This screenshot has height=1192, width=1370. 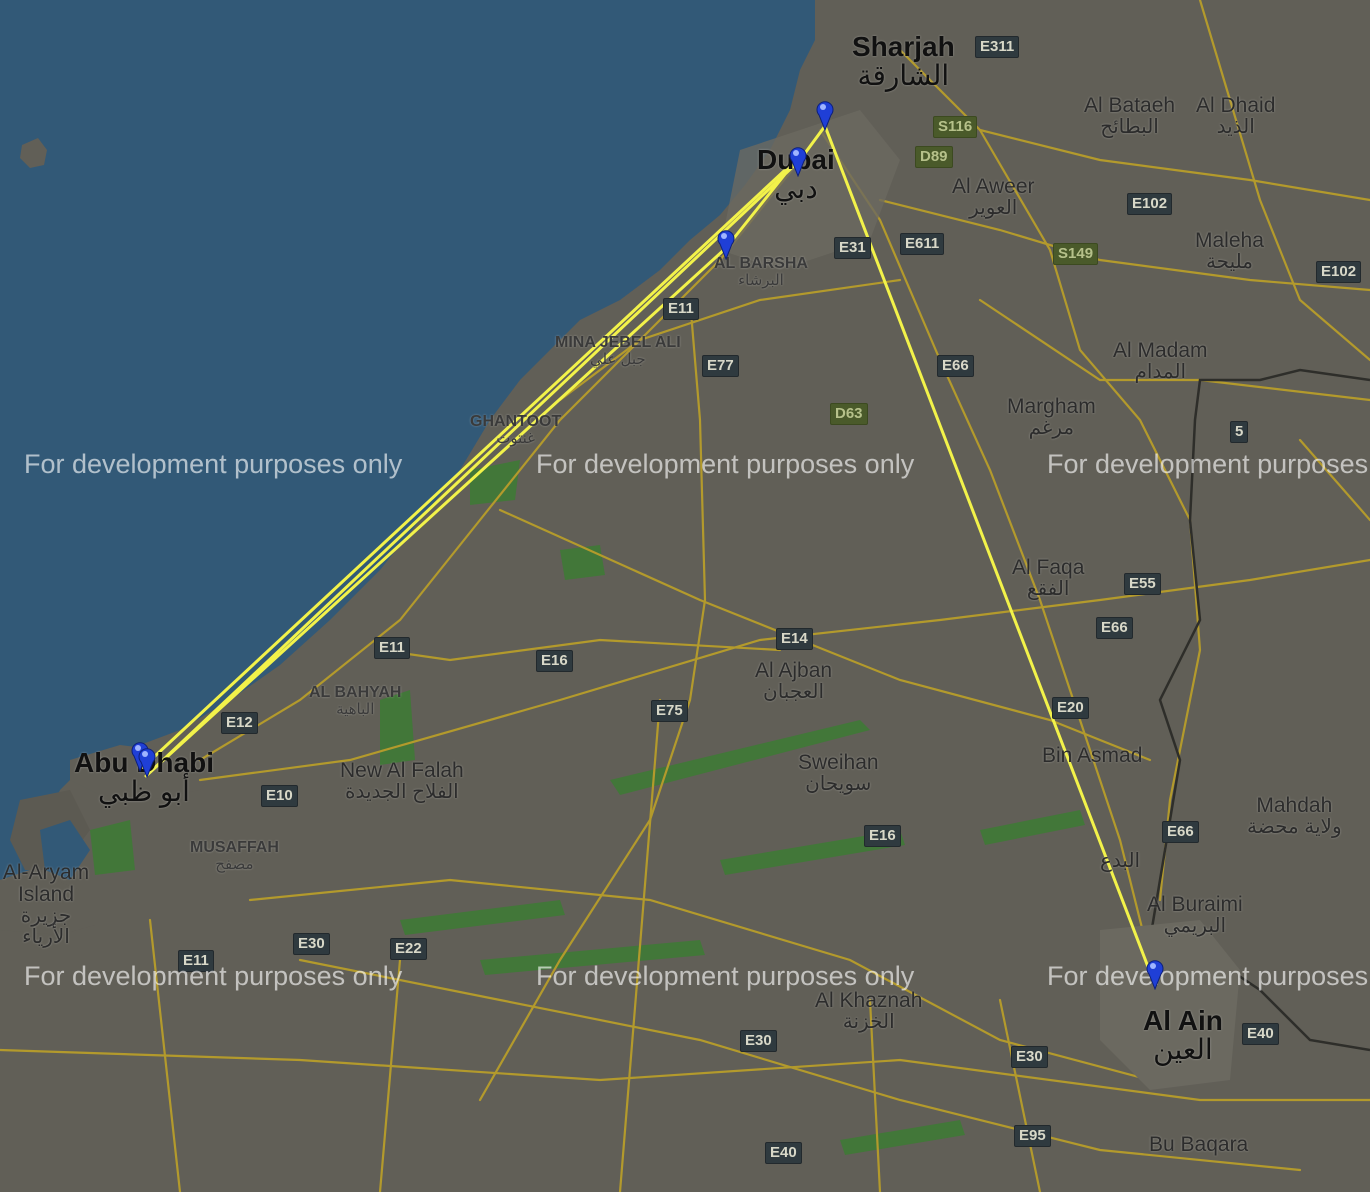 What do you see at coordinates (618, 351) in the screenshot?
I see `label-mina-jebel-ali: MINA JEBEL ALI جبل علي` at bounding box center [618, 351].